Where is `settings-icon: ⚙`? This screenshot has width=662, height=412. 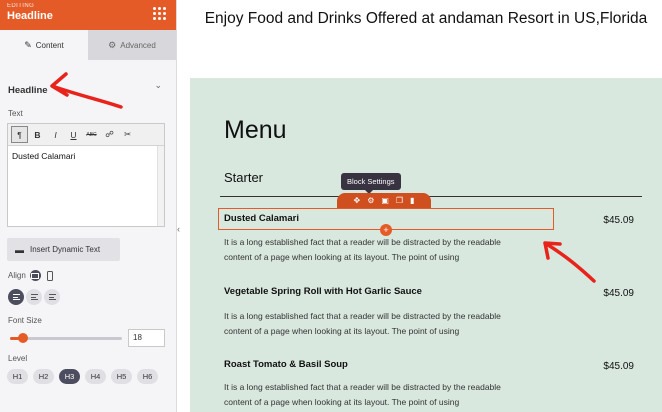 settings-icon: ⚙ is located at coordinates (370, 200).